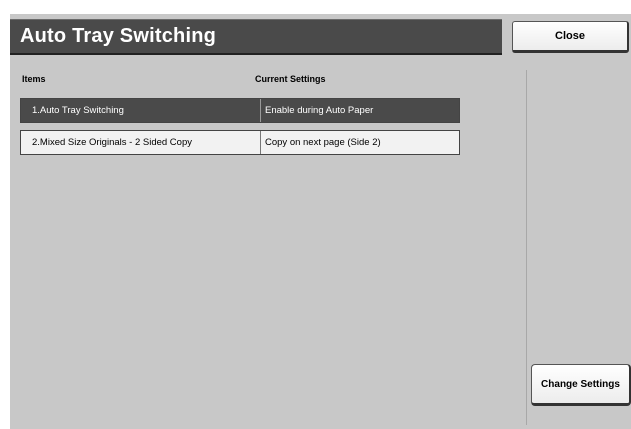 The image size is (631, 429). Describe the element at coordinates (526, 247) in the screenshot. I see `panel-divider` at that location.